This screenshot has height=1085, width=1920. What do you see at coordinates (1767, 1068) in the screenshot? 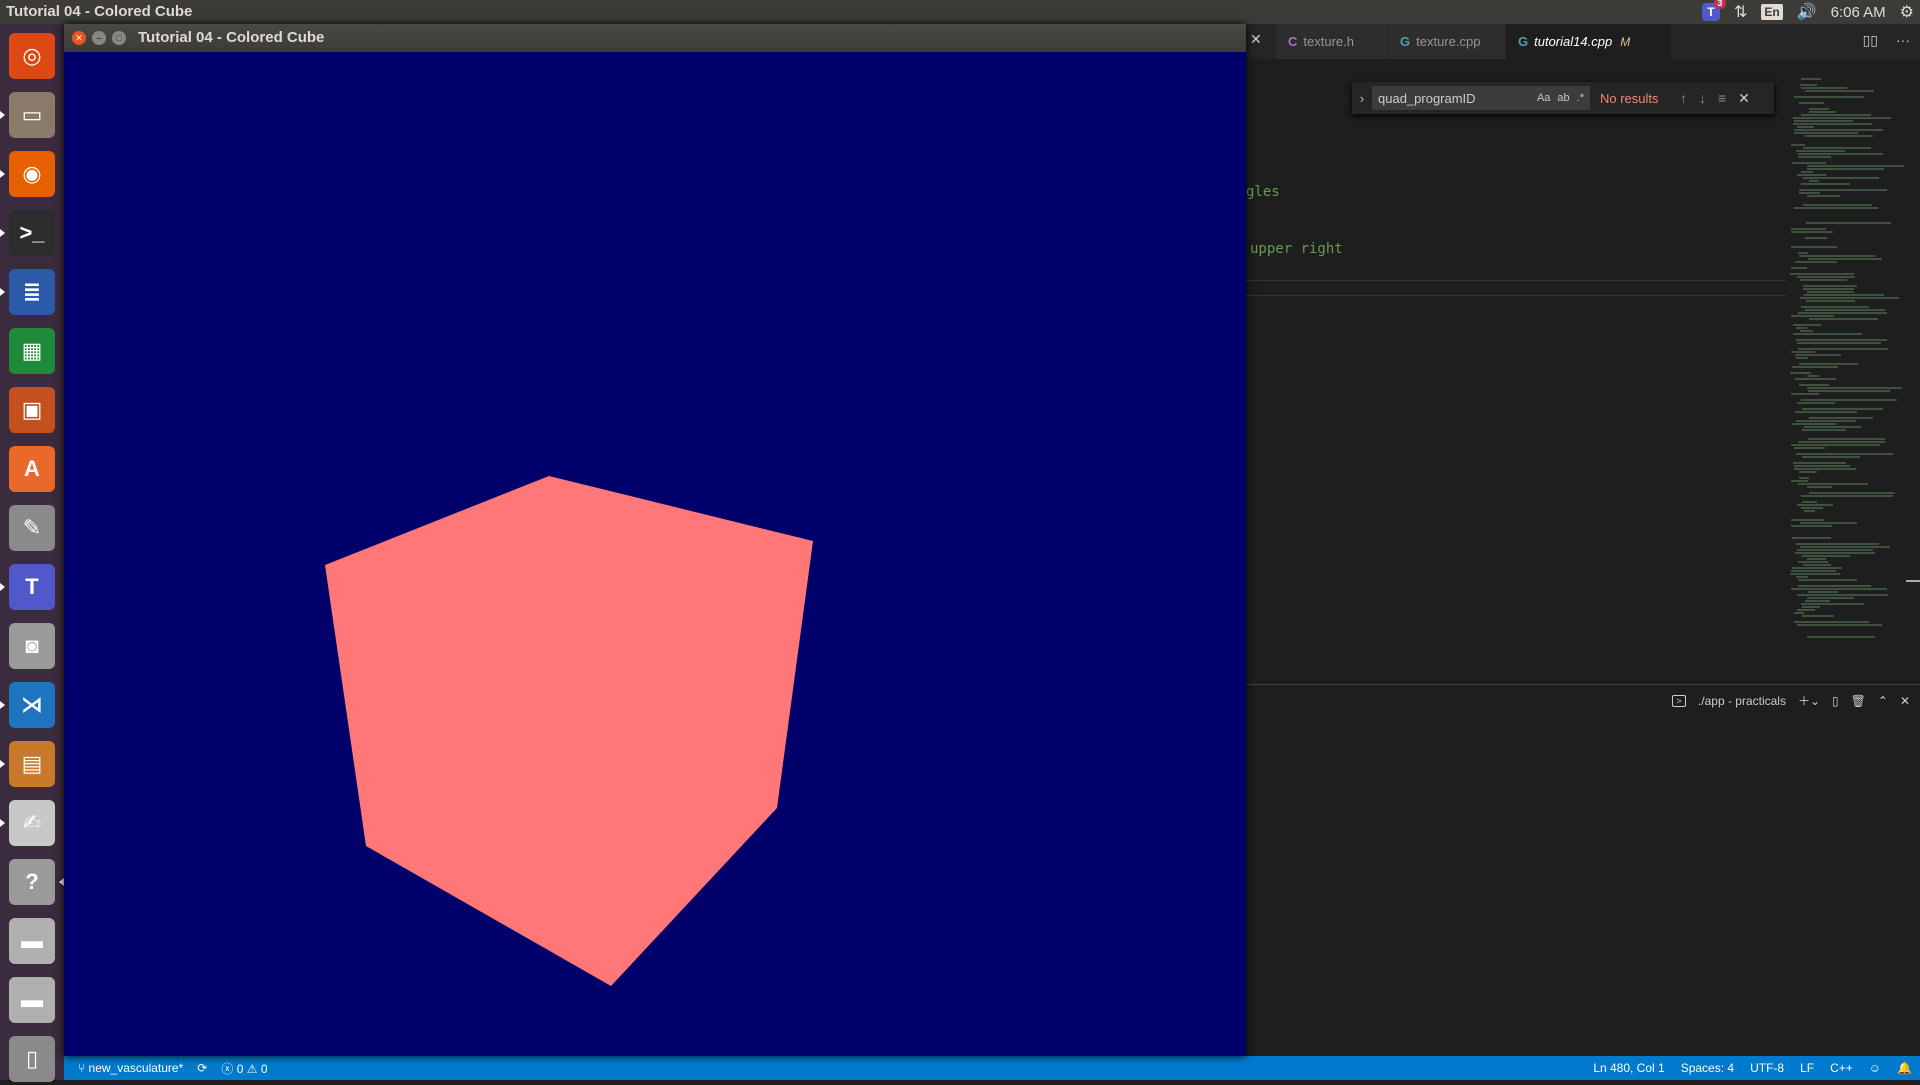
I see `encoding: UTF-8` at bounding box center [1767, 1068].